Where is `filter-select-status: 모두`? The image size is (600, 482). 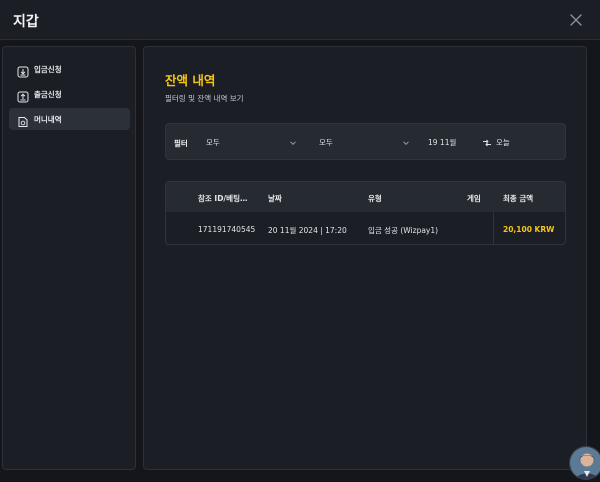
filter-select-status: 모두 is located at coordinates (363, 142).